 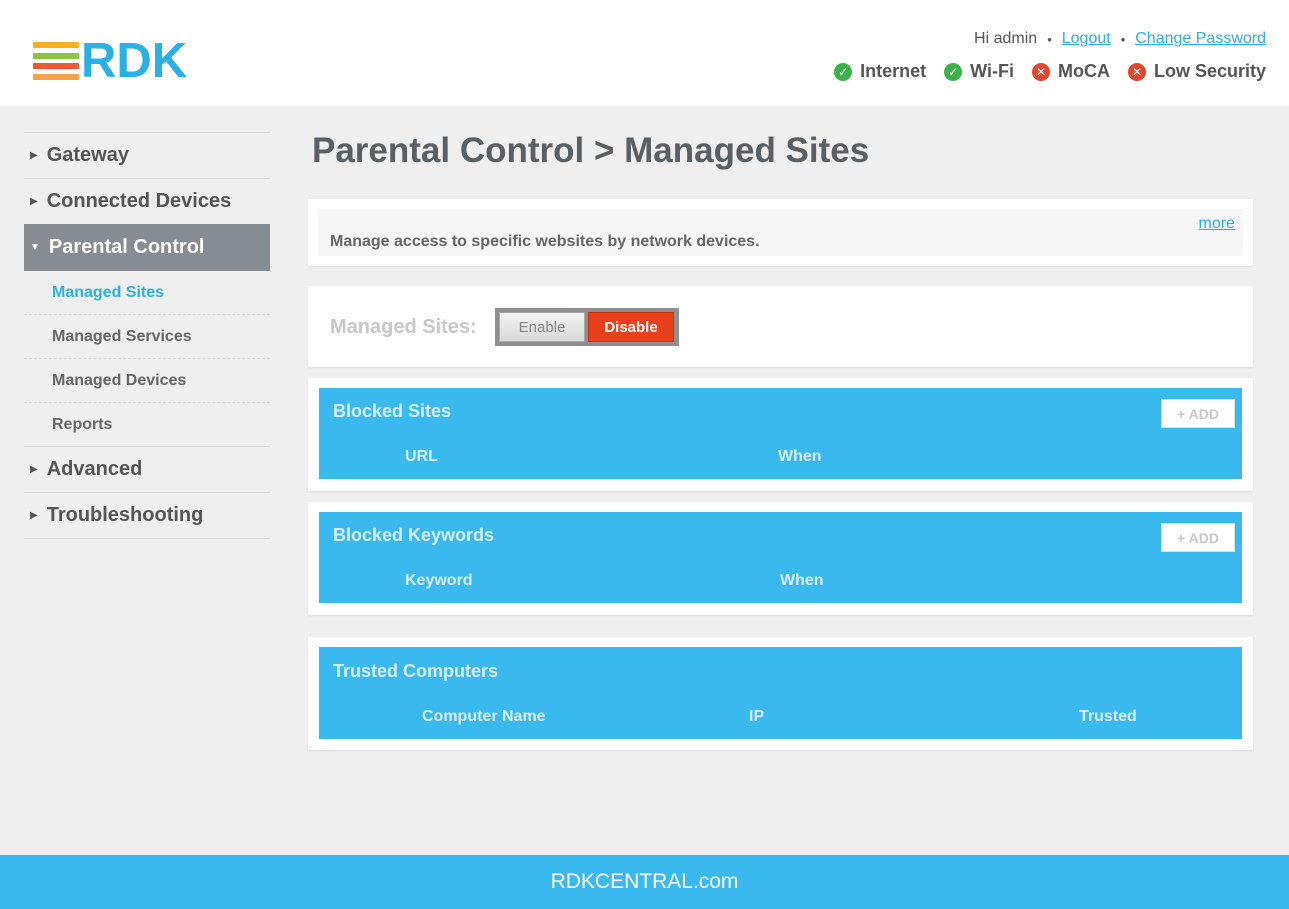 I want to click on managed-sites-toggle-card: Managed Sites: Enable Disable, so click(x=780, y=326).